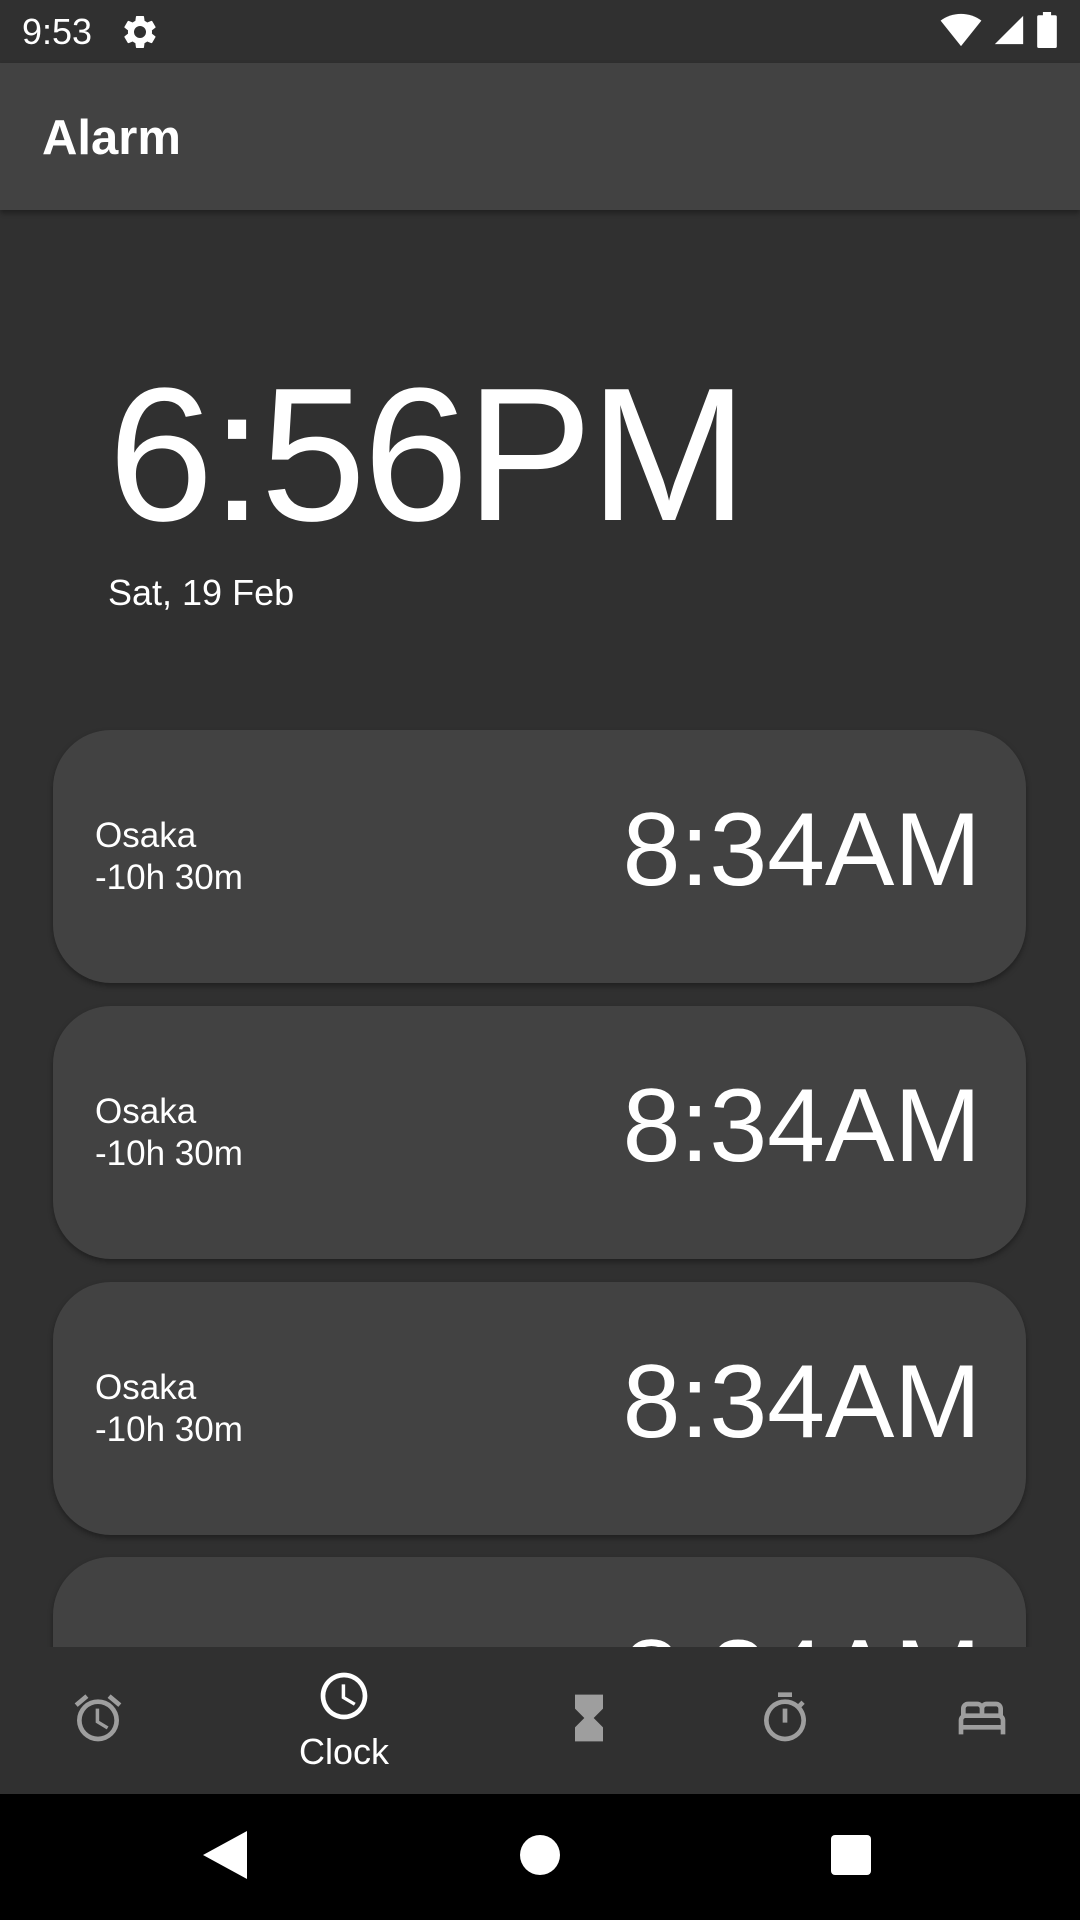  I want to click on status-icons, so click(999, 32).